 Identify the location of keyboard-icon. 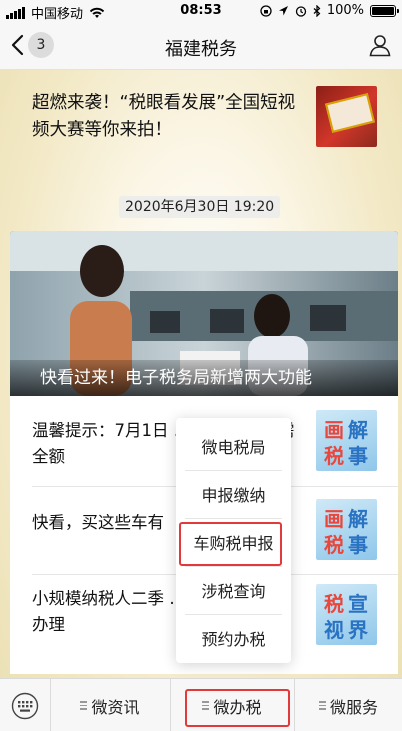
(25, 706).